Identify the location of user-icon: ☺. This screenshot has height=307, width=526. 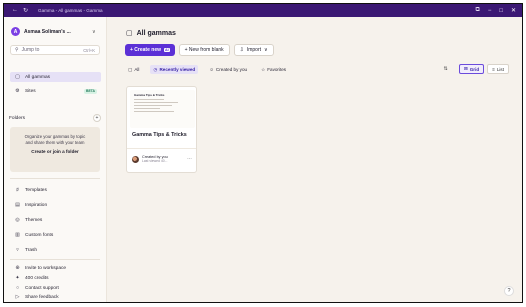
(211, 69).